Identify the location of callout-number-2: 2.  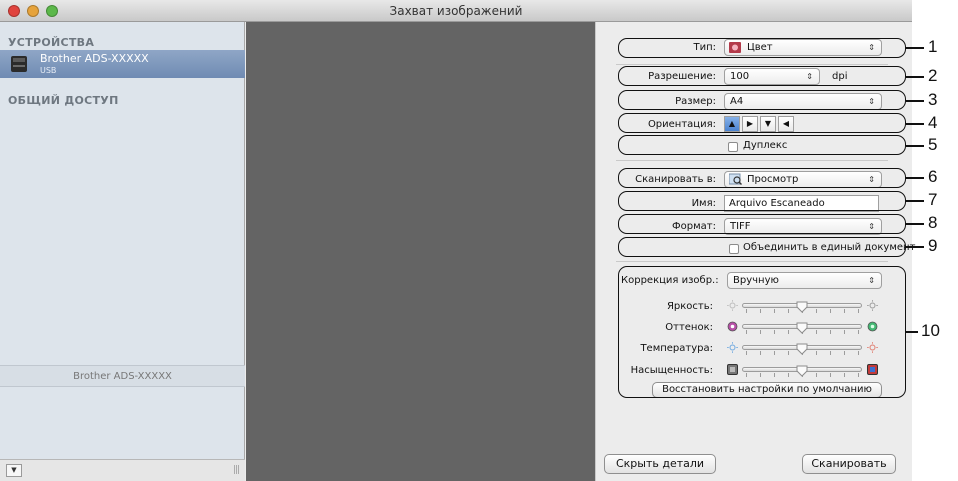
(933, 75).